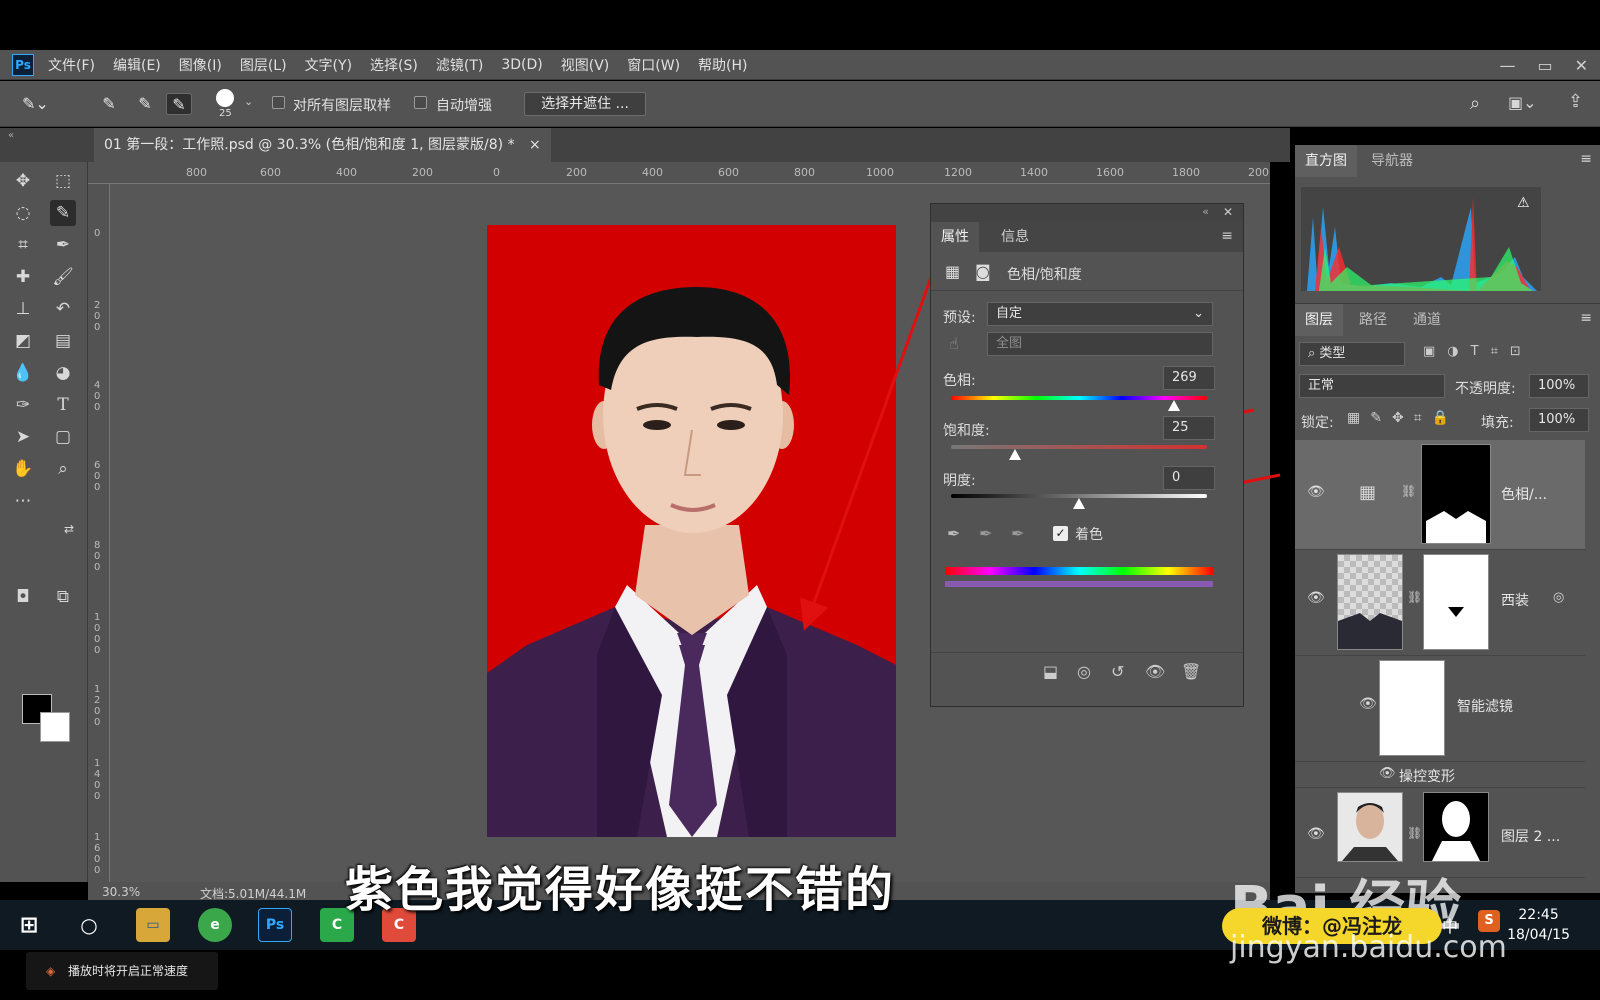  I want to click on workspace-icon: ▣⌄, so click(1522, 102).